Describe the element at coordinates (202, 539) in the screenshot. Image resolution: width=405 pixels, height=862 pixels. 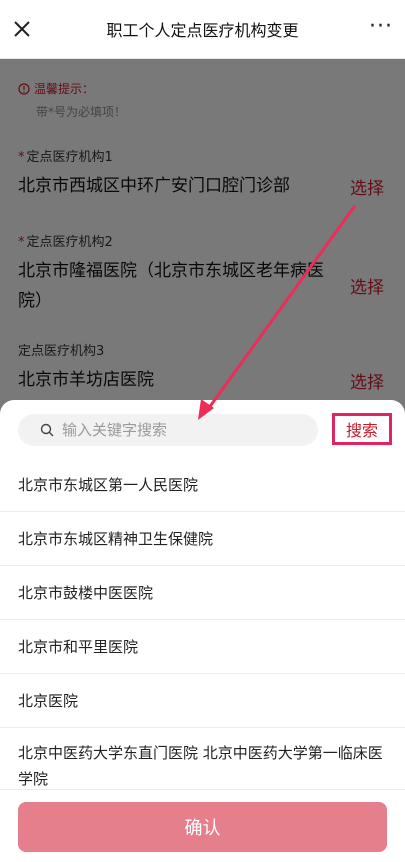
I see `result-item: 北京市东城区精神卫生保健院` at that location.